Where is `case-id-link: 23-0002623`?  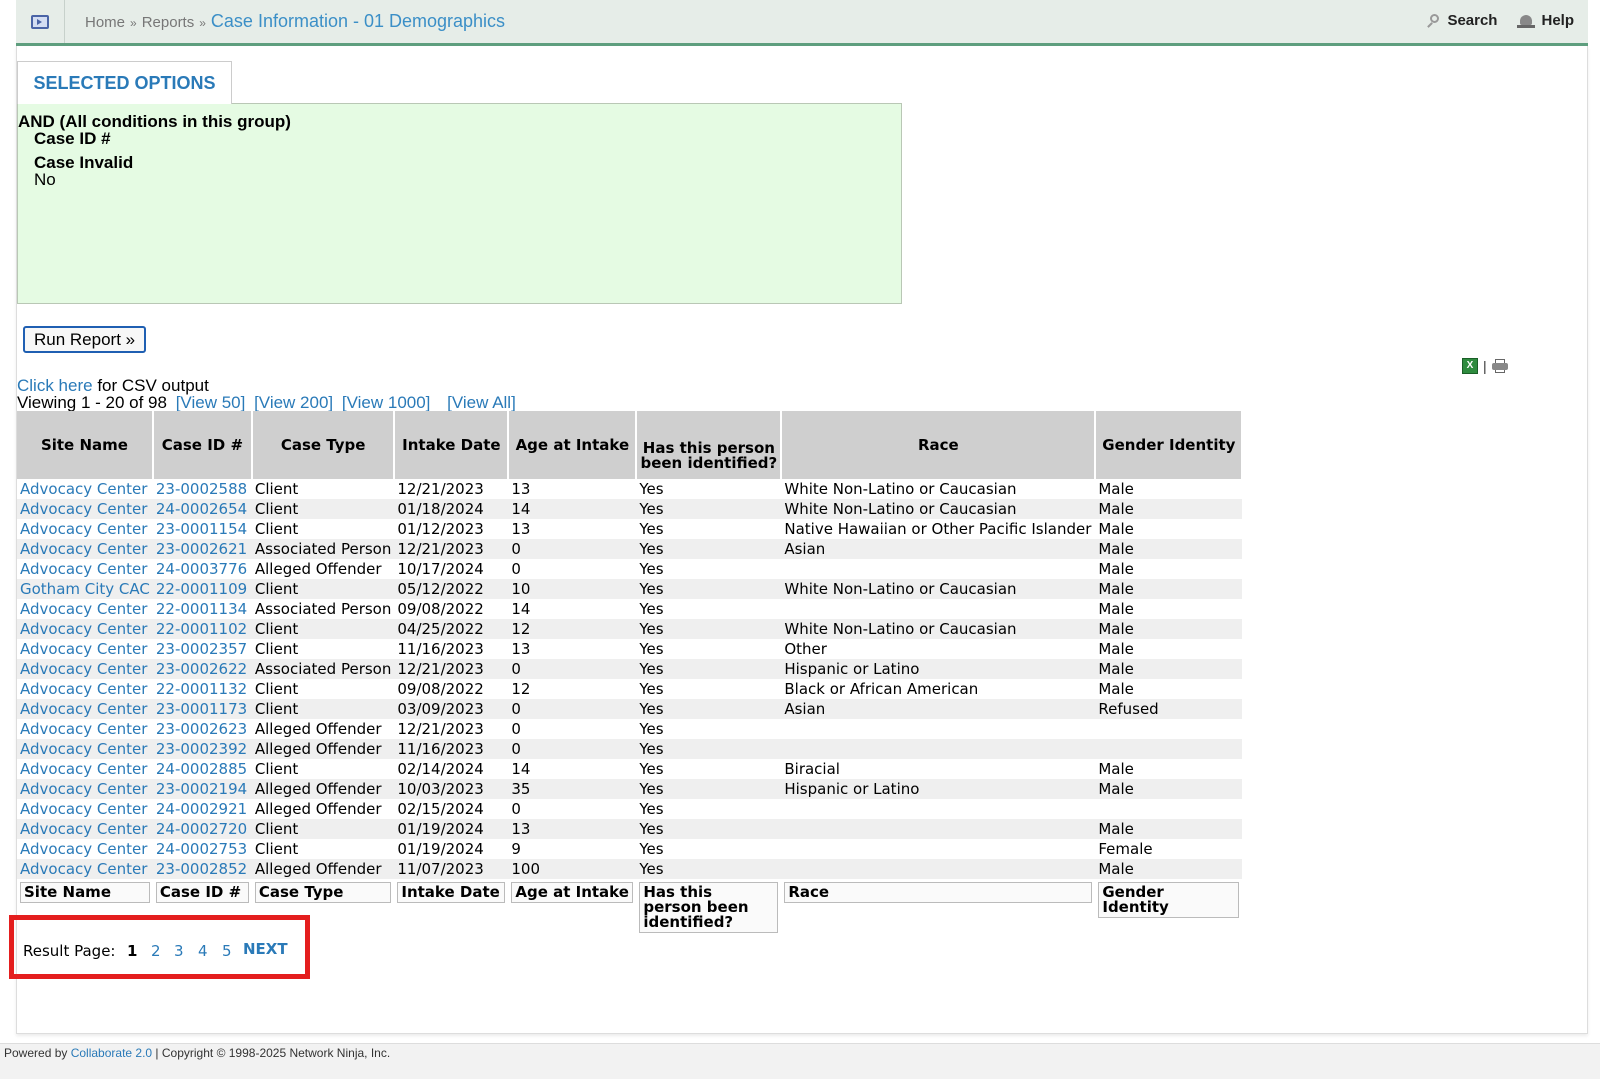
case-id-link: 23-0002623 is located at coordinates (201, 729).